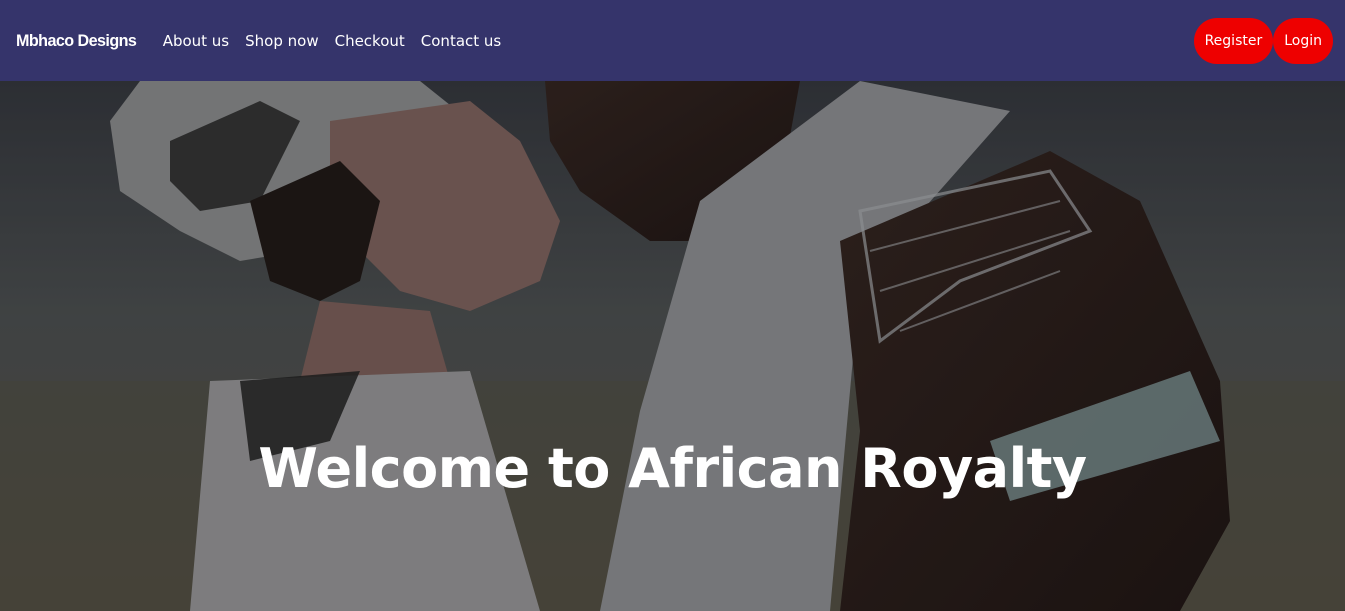 This screenshot has height=611, width=1345. Describe the element at coordinates (370, 41) in the screenshot. I see `nav-link-checkout: Checkout` at that location.